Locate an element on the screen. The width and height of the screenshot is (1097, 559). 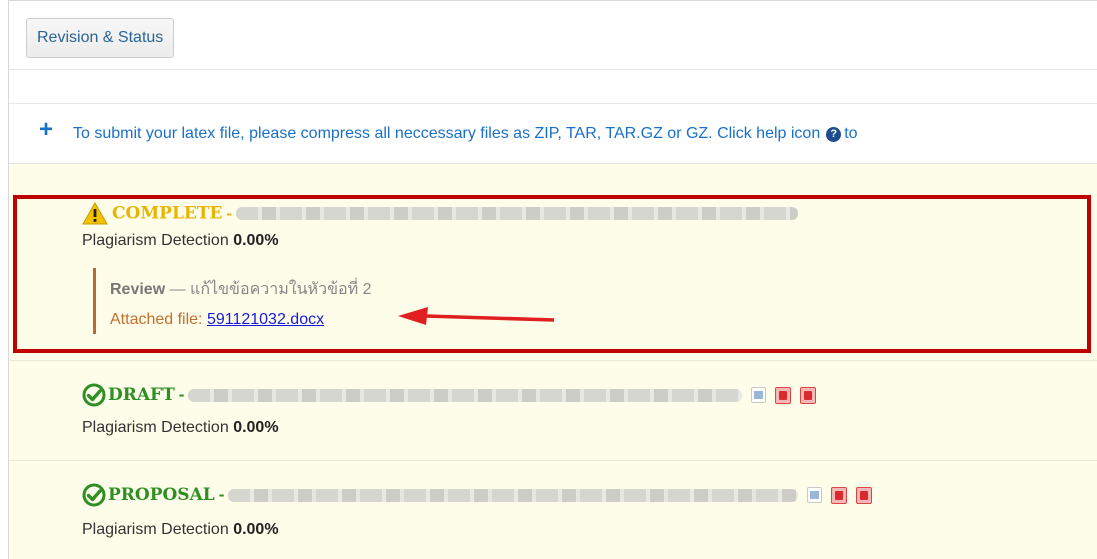
item-heading: DRAFT - is located at coordinates (449, 395).